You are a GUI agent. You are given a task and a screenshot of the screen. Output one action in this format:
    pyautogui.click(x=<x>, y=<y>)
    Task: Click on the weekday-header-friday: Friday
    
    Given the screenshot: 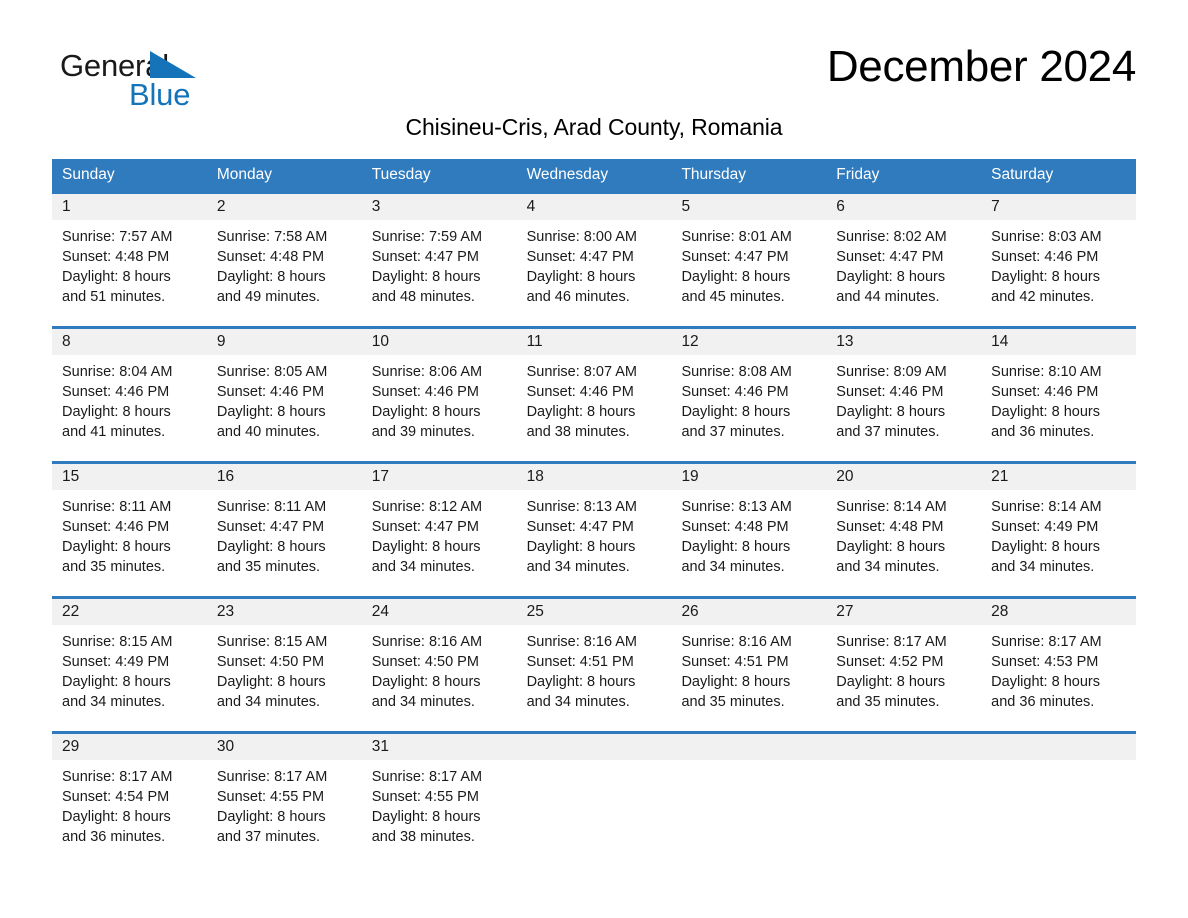 What is the action you would take?
    pyautogui.click(x=858, y=174)
    